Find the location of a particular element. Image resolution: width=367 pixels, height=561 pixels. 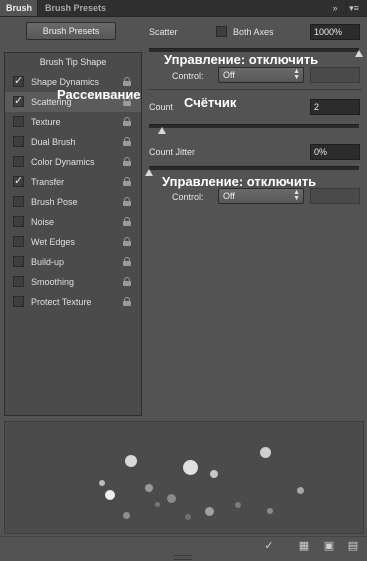

caption-control-off-2: Управление: отключить is located at coordinates (239, 181).